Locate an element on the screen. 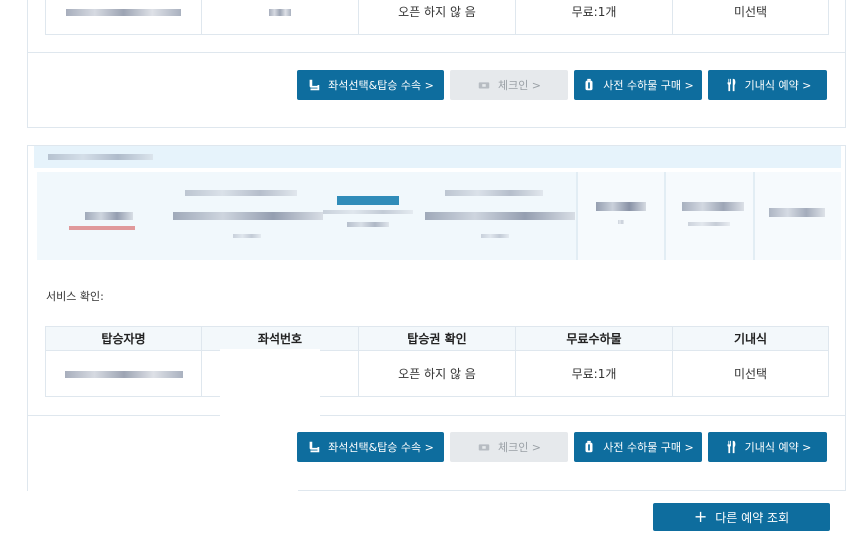 This screenshot has width=861, height=548. plus-icon: + is located at coordinates (700, 516).